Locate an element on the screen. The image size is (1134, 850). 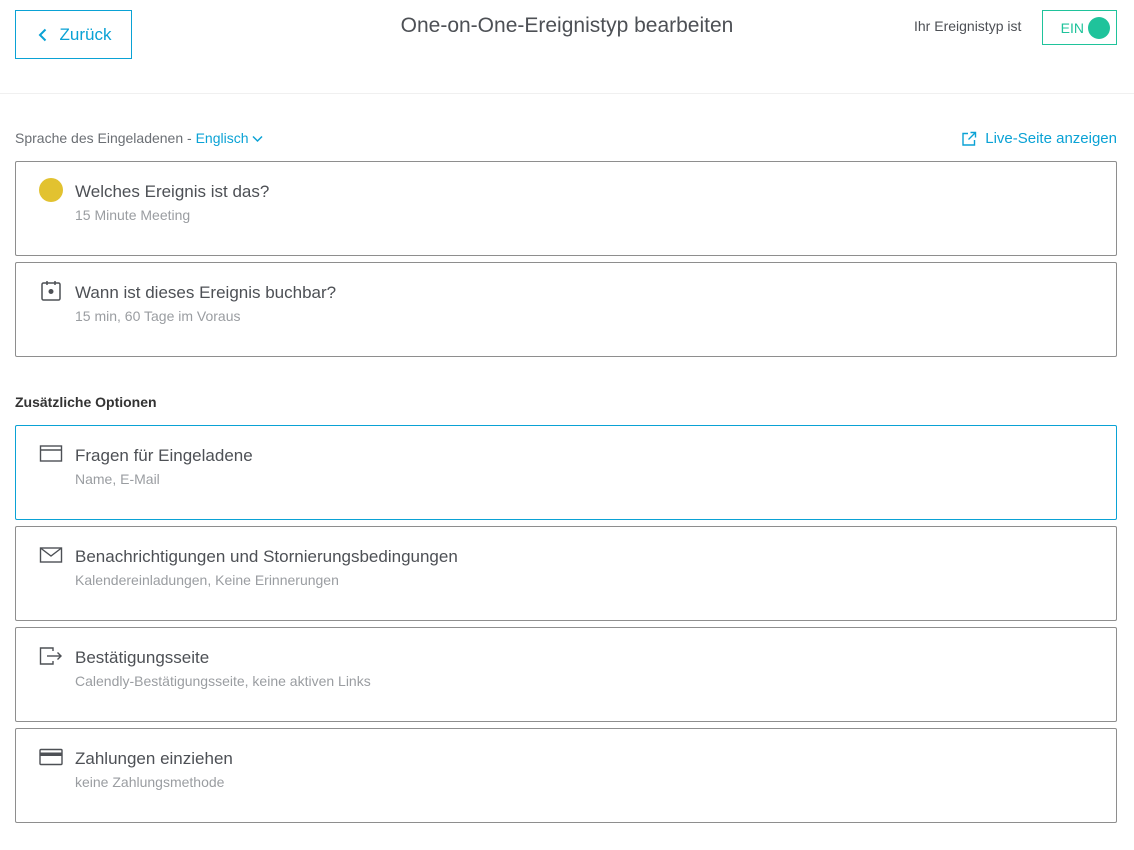
external-link-icon is located at coordinates (969, 138).